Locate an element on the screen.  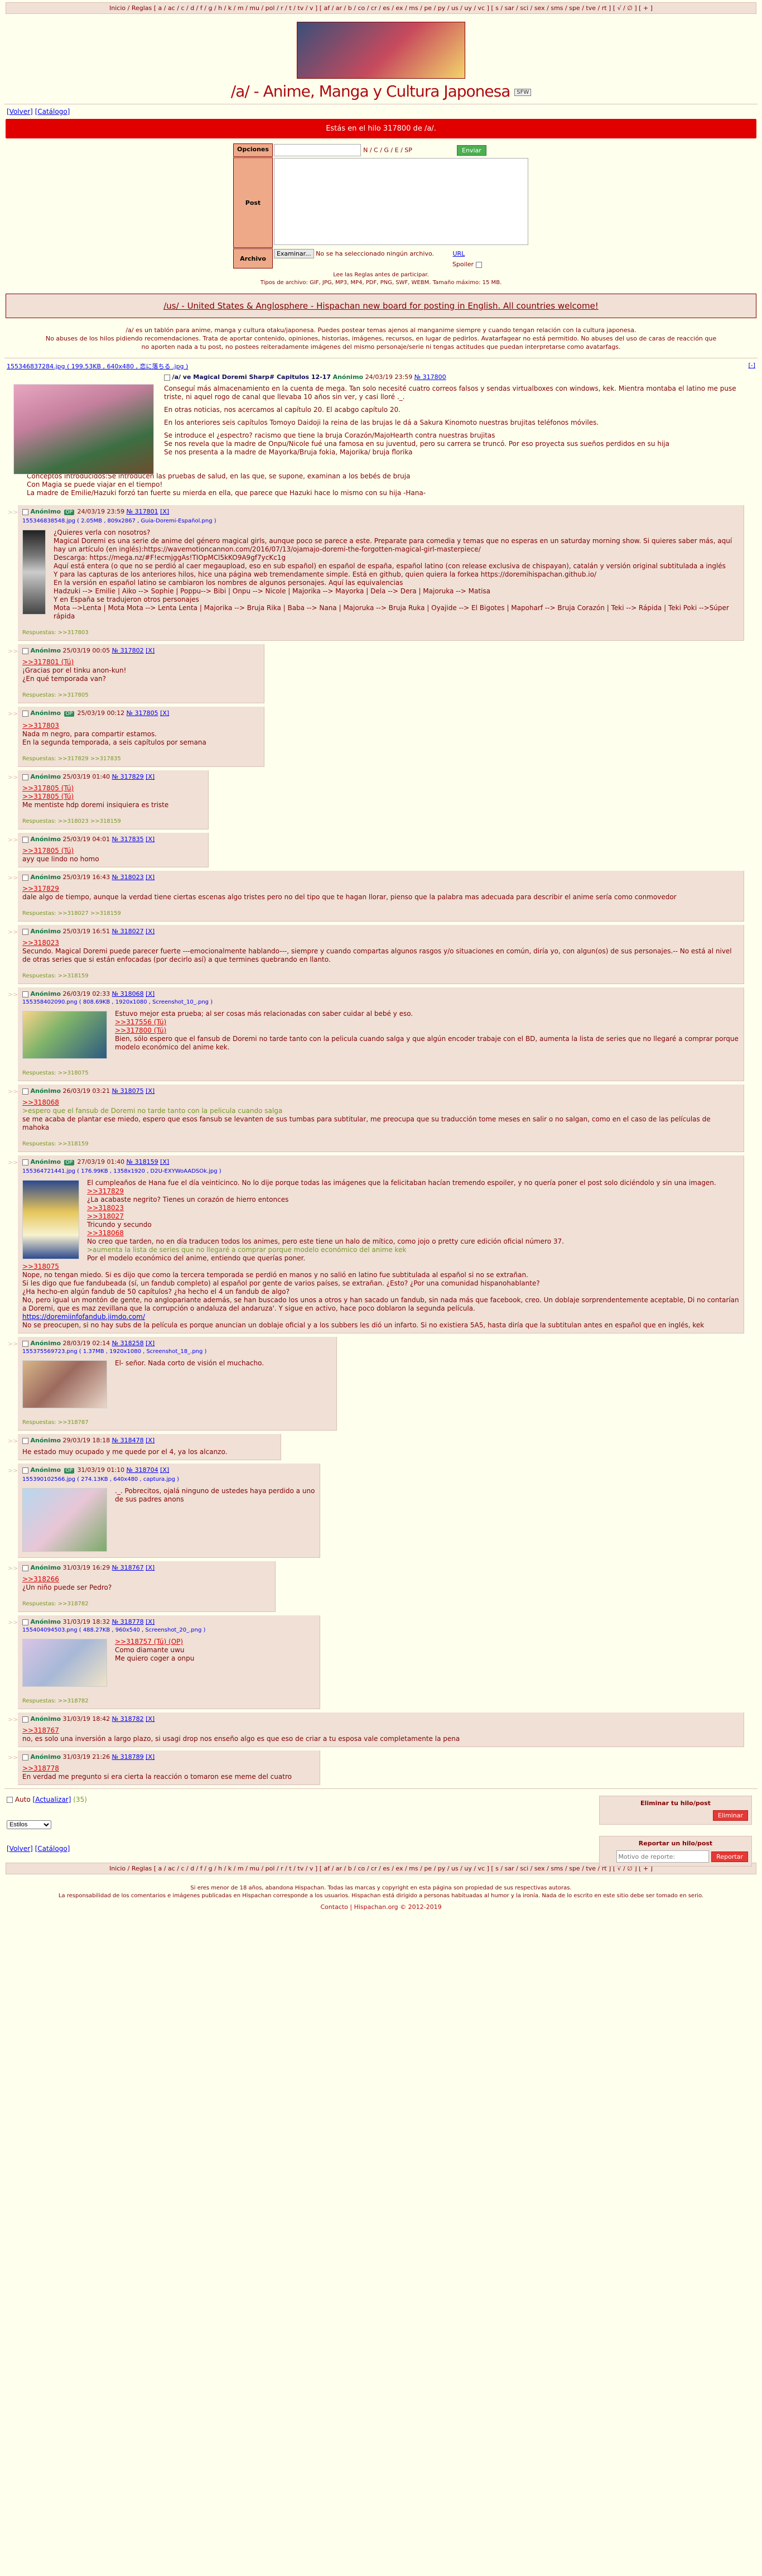
delete-button: Eliminar is located at coordinates (730, 1815).